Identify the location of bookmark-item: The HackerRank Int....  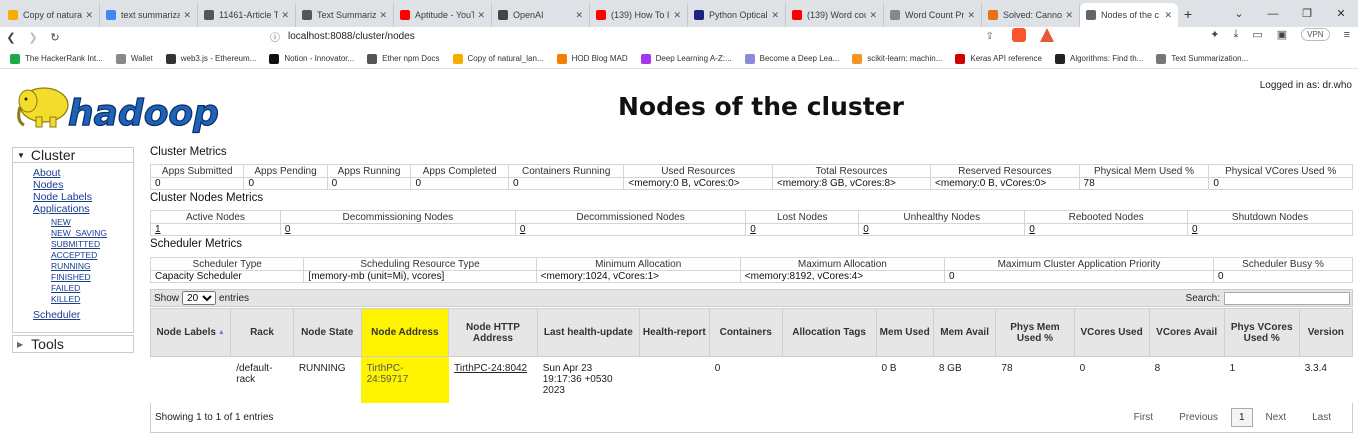
(56, 58).